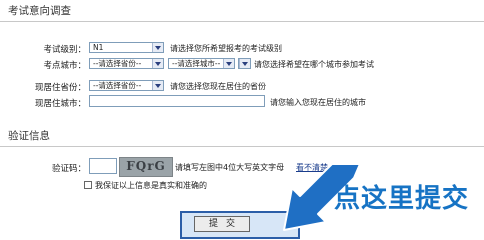  Describe the element at coordinates (314, 64) in the screenshot. I see `exam-city-hint: 请您选择希望在哪个城市参加考试` at that location.